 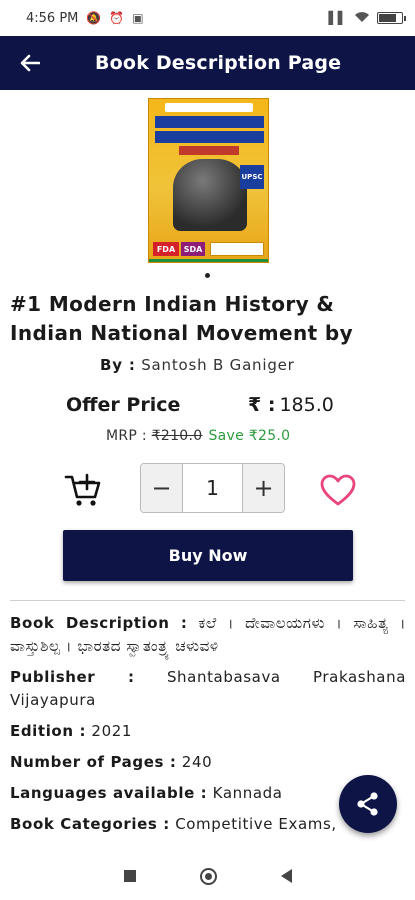 I want to click on detail-label: Number of Pages :, so click(x=93, y=762).